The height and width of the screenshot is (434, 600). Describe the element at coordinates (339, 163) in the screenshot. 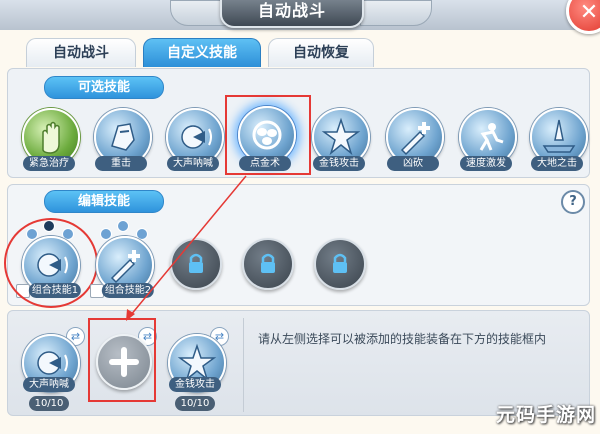

I see `skill-label: 金钱攻击` at that location.